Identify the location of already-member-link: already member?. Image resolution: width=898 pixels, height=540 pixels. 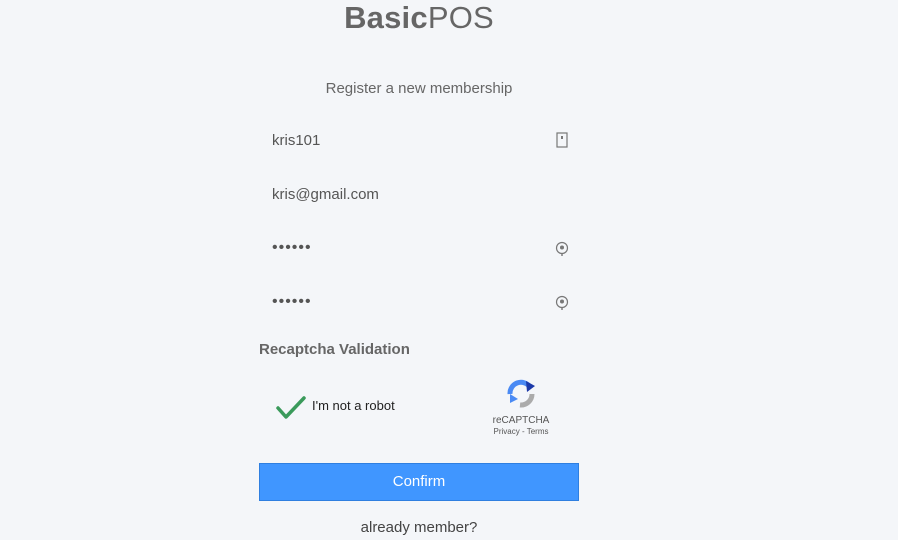
(419, 528).